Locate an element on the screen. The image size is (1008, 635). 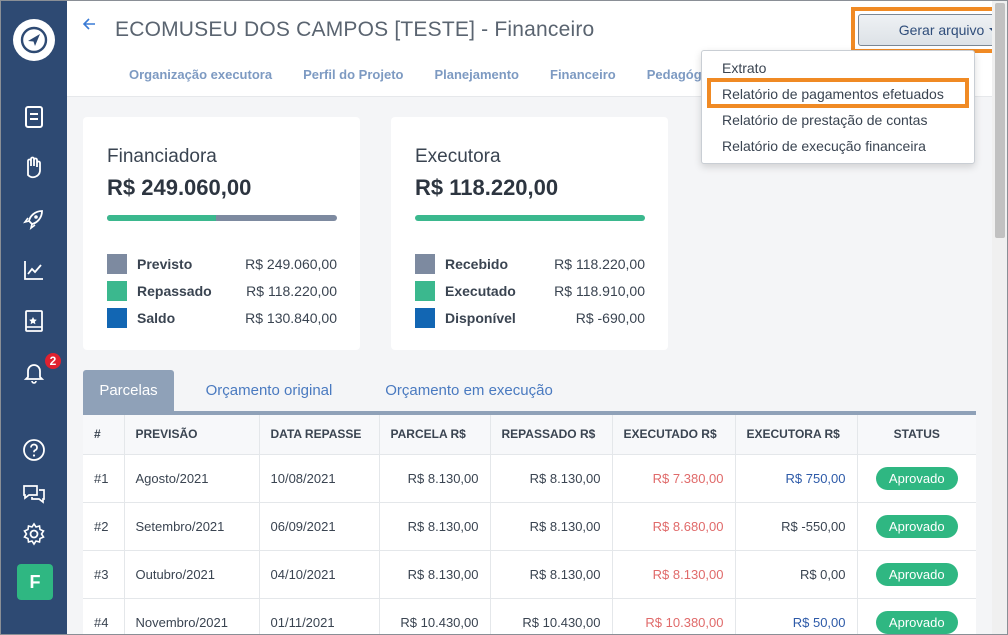
table-cell: R$ -550,00 is located at coordinates (796, 525).